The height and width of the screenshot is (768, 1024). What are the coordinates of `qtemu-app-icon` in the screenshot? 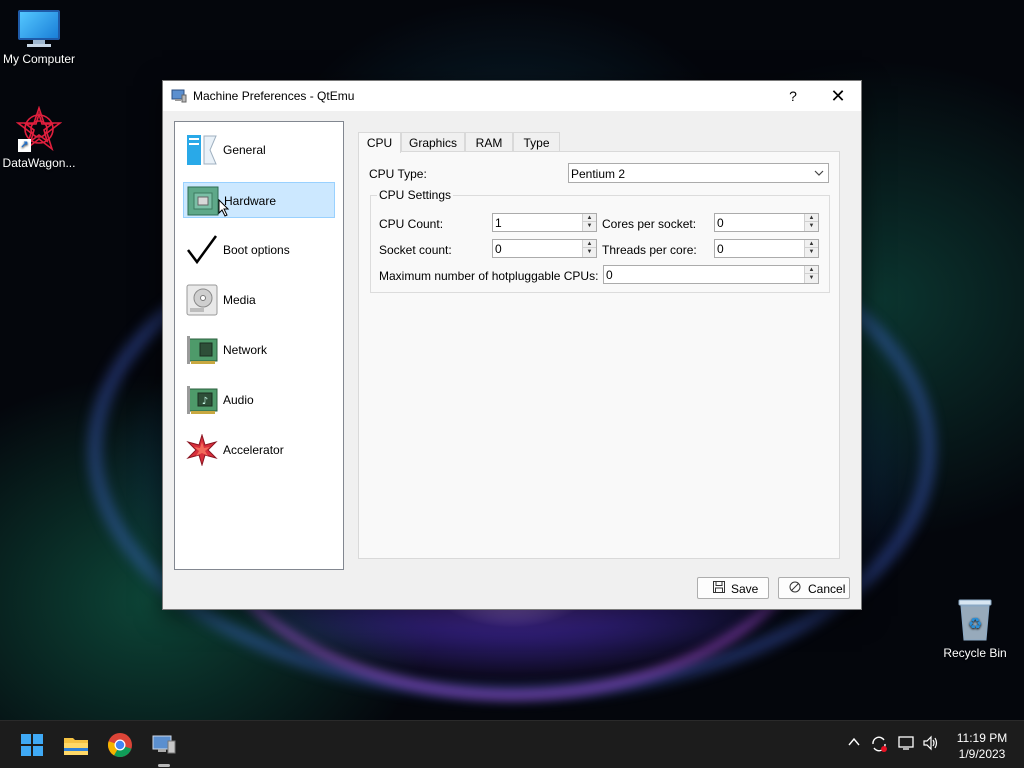 It's located at (179, 96).